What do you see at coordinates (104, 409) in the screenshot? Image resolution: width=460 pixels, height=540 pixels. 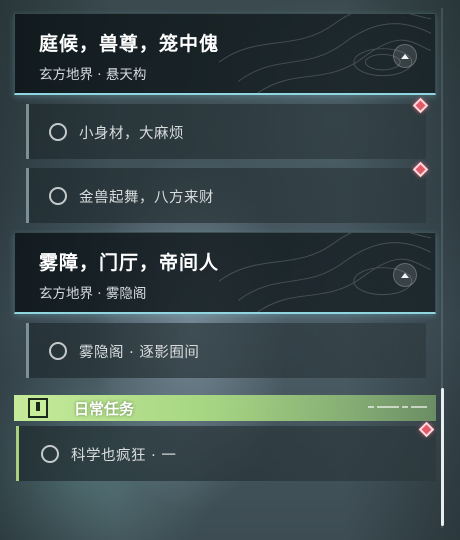 I see `daily-tasks-title: 日常任务` at bounding box center [104, 409].